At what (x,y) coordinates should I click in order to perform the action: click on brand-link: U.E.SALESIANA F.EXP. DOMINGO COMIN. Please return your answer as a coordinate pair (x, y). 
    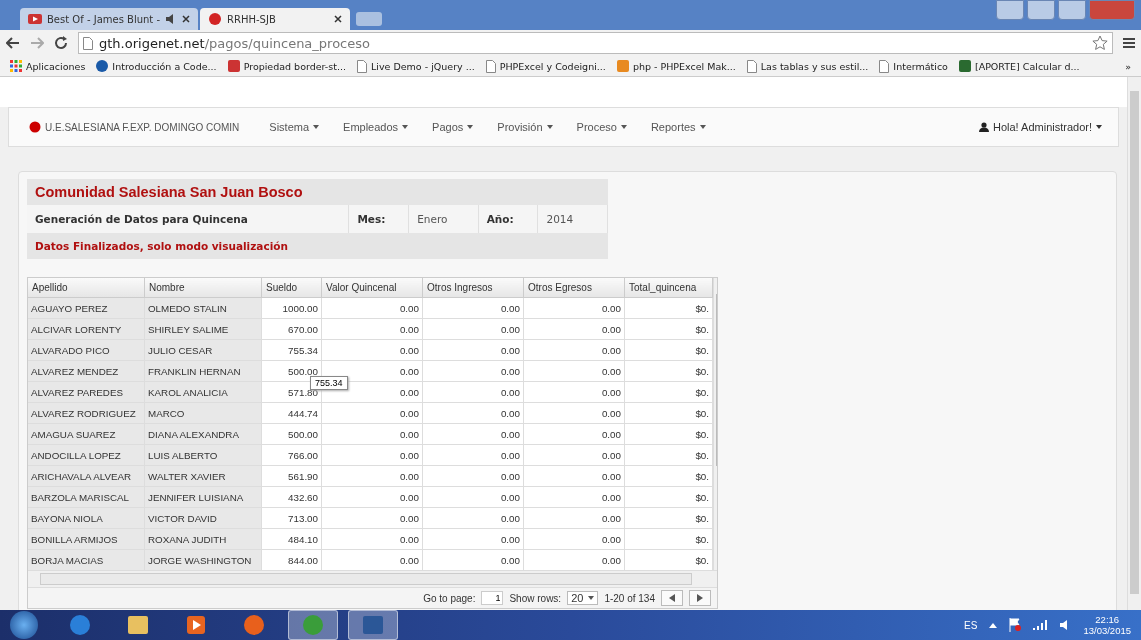
    Looking at the image, I should click on (134, 127).